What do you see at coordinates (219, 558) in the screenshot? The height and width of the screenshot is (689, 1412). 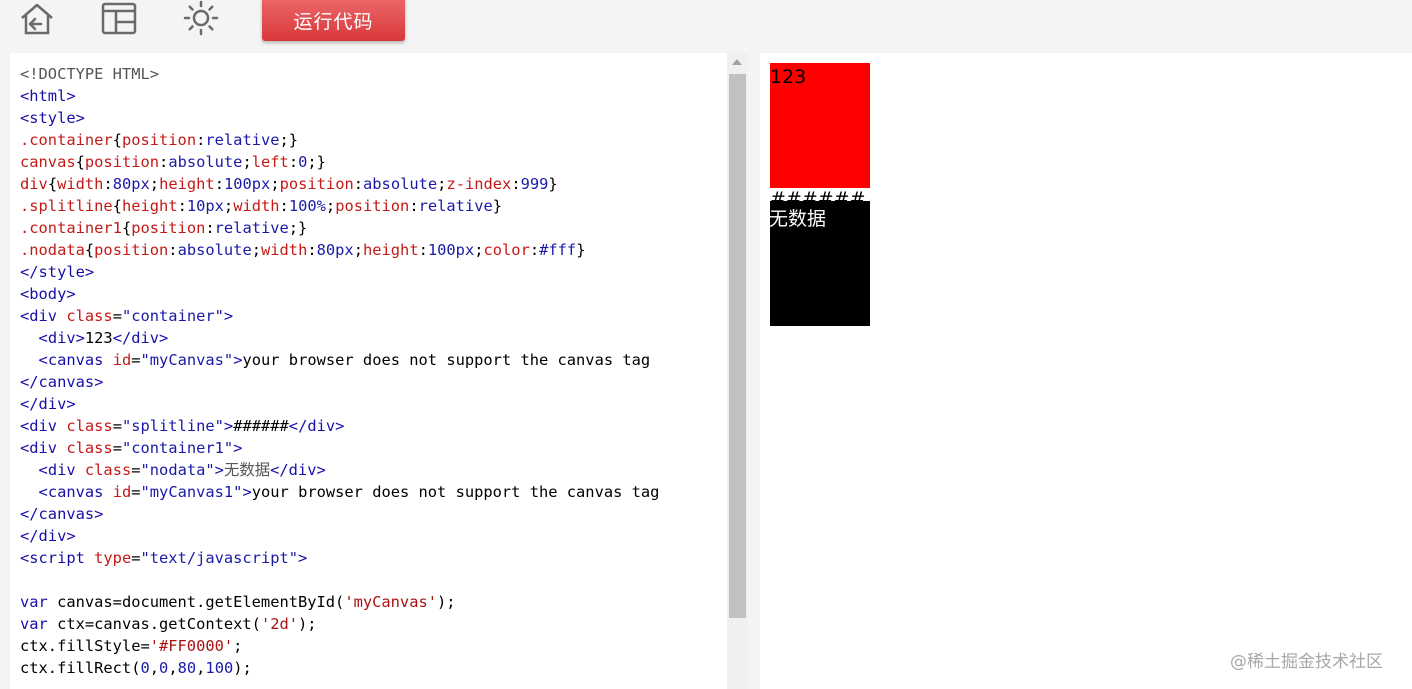 I see `code-token: "text/javascript"` at bounding box center [219, 558].